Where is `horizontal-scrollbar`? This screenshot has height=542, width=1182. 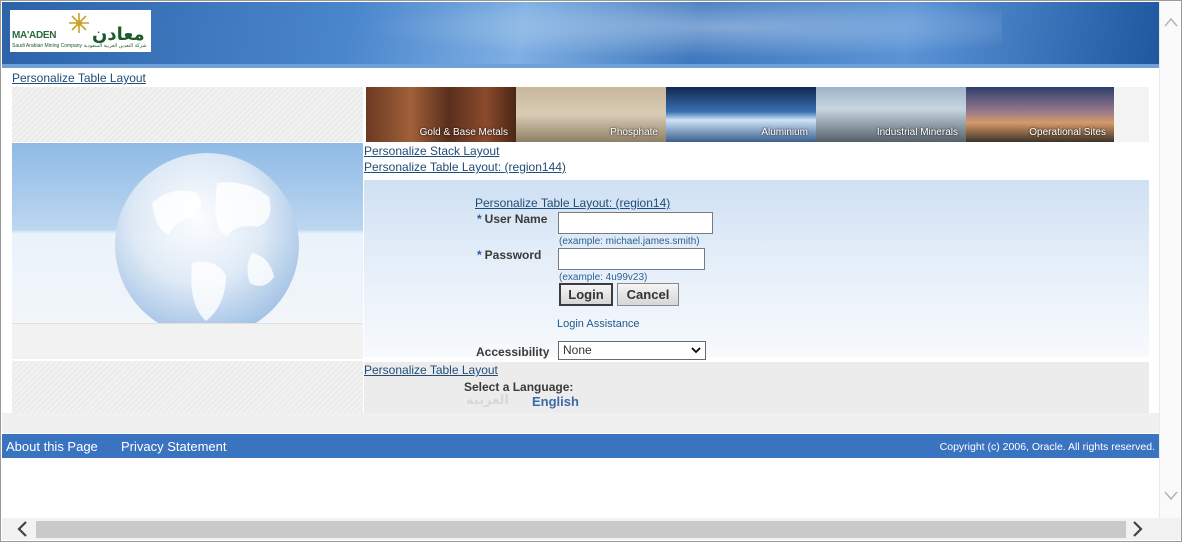 horizontal-scrollbar is located at coordinates (580, 529).